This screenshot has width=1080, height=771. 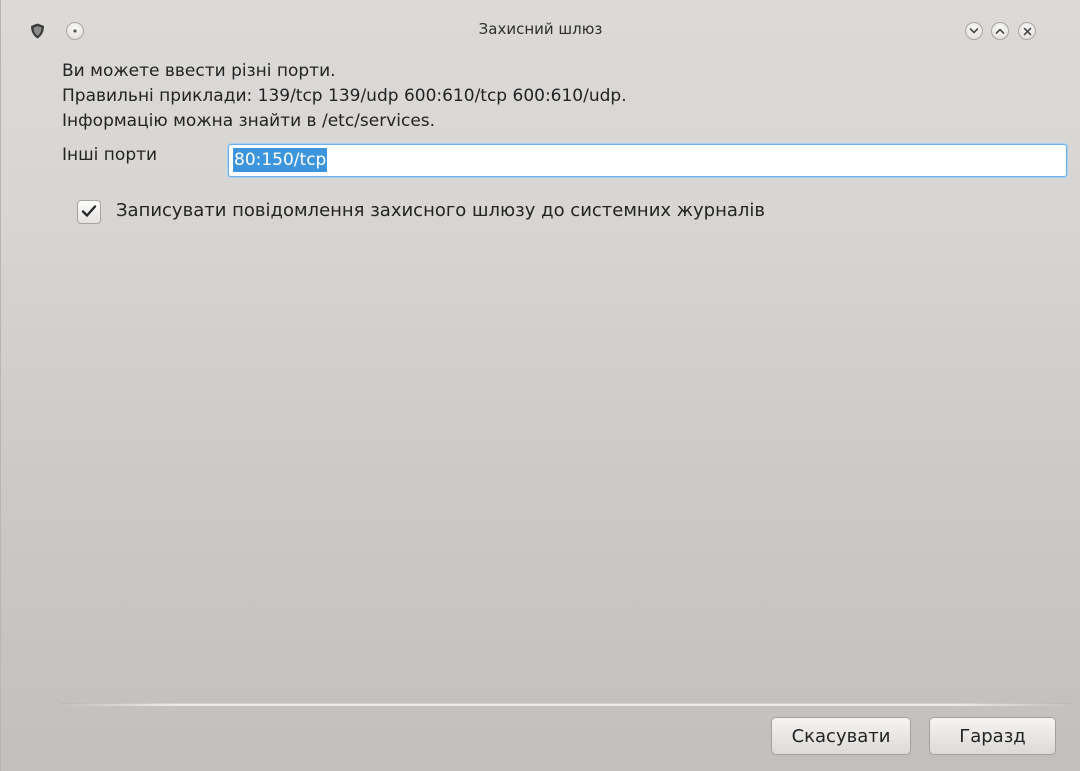 What do you see at coordinates (199, 71) in the screenshot?
I see `info-text-line: Ви можете ввести різні порти.` at bounding box center [199, 71].